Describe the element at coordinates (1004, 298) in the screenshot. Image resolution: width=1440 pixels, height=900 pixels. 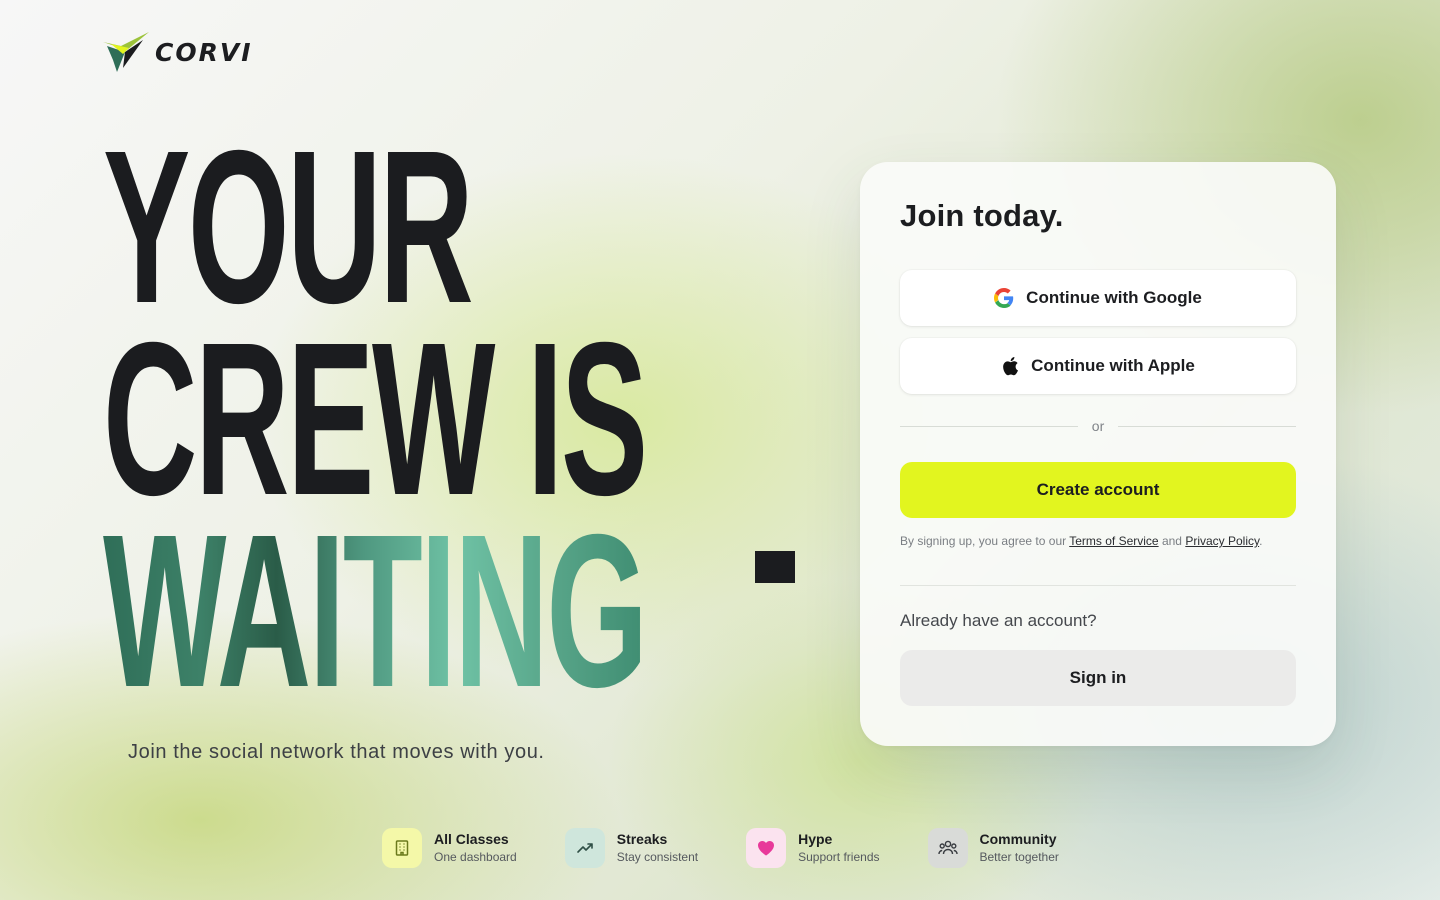
I see `google-icon` at that location.